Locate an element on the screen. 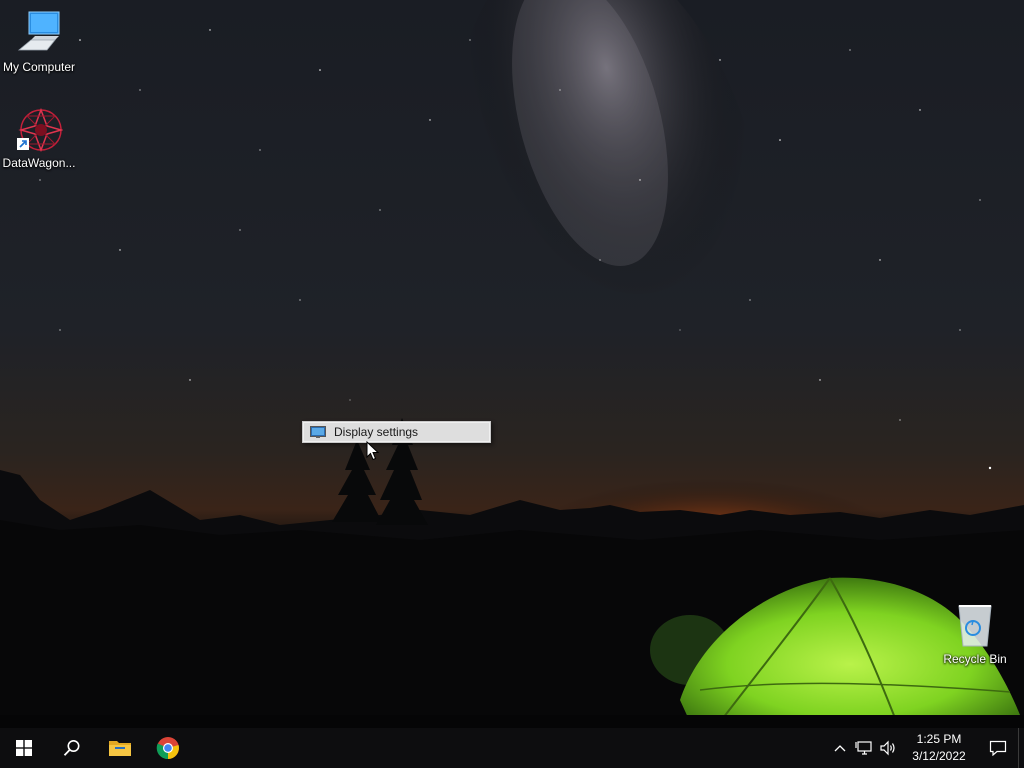 The width and height of the screenshot is (1024, 768). network-button is located at coordinates (864, 748).